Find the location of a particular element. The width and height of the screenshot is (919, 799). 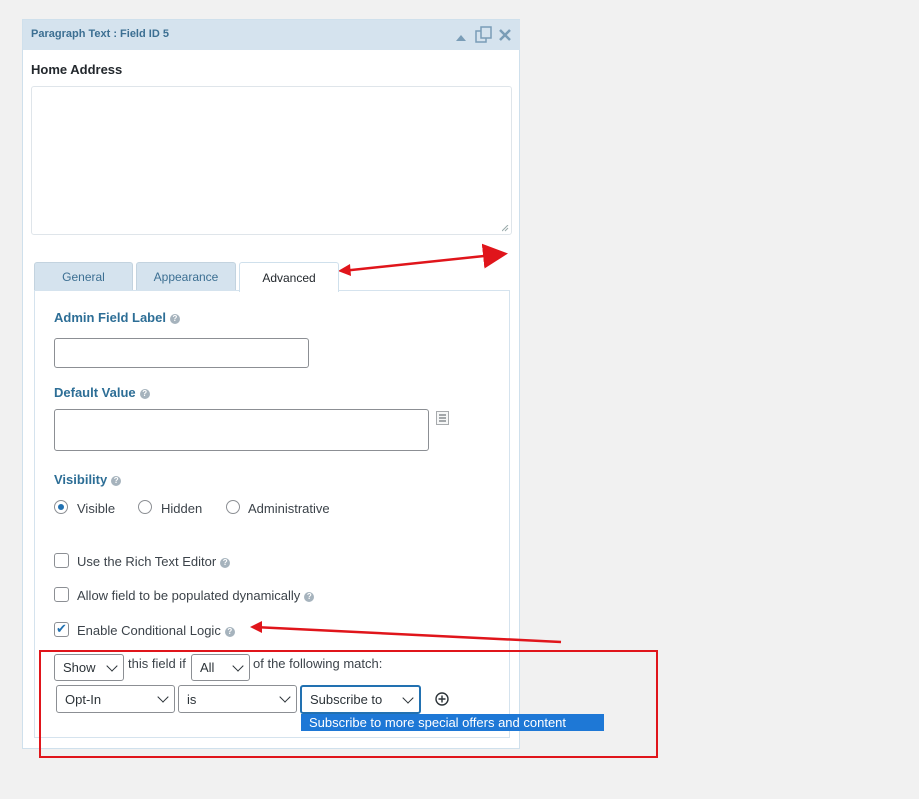

arrow-to-advanced-tab is located at coordinates (424, 258).